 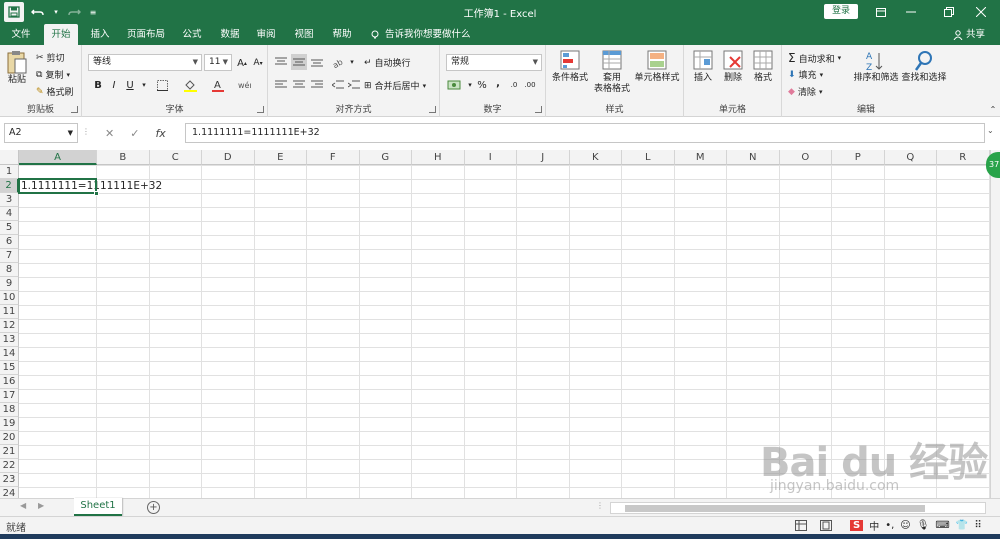 I want to click on align-left-icon, so click(x=281, y=85).